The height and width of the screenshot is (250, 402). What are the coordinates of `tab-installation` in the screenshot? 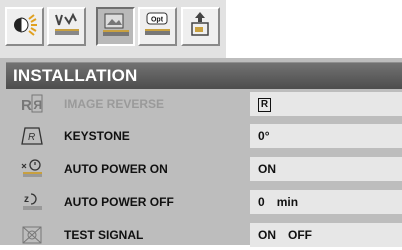 It's located at (200, 26).